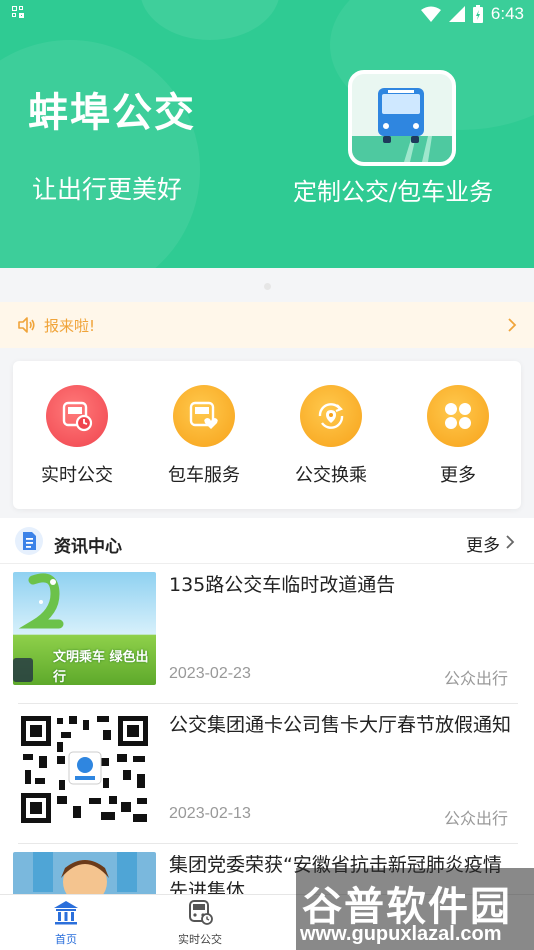 This screenshot has height=950, width=534. Describe the element at coordinates (458, 475) in the screenshot. I see `service-label: 更多` at that location.